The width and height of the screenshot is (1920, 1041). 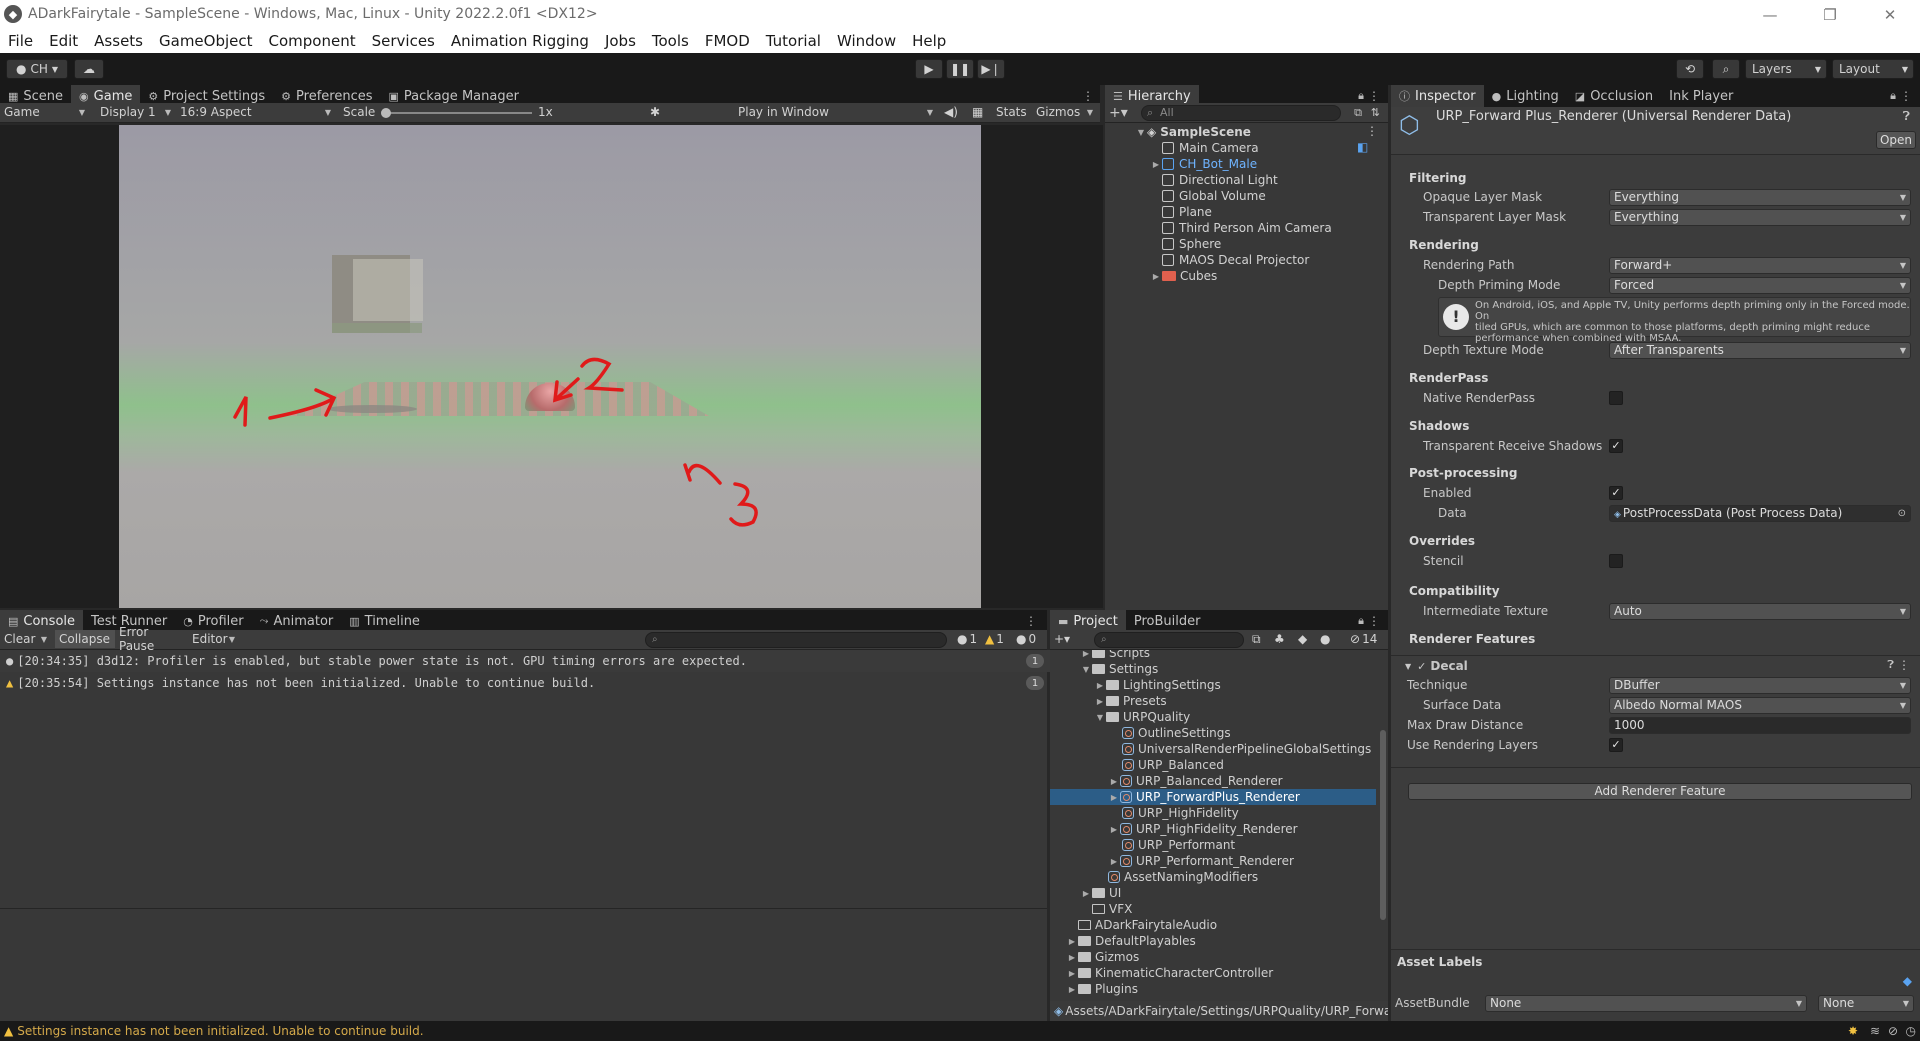 What do you see at coordinates (1130, 701) in the screenshot?
I see `project-folder-presets: ▶ Presets` at bounding box center [1130, 701].